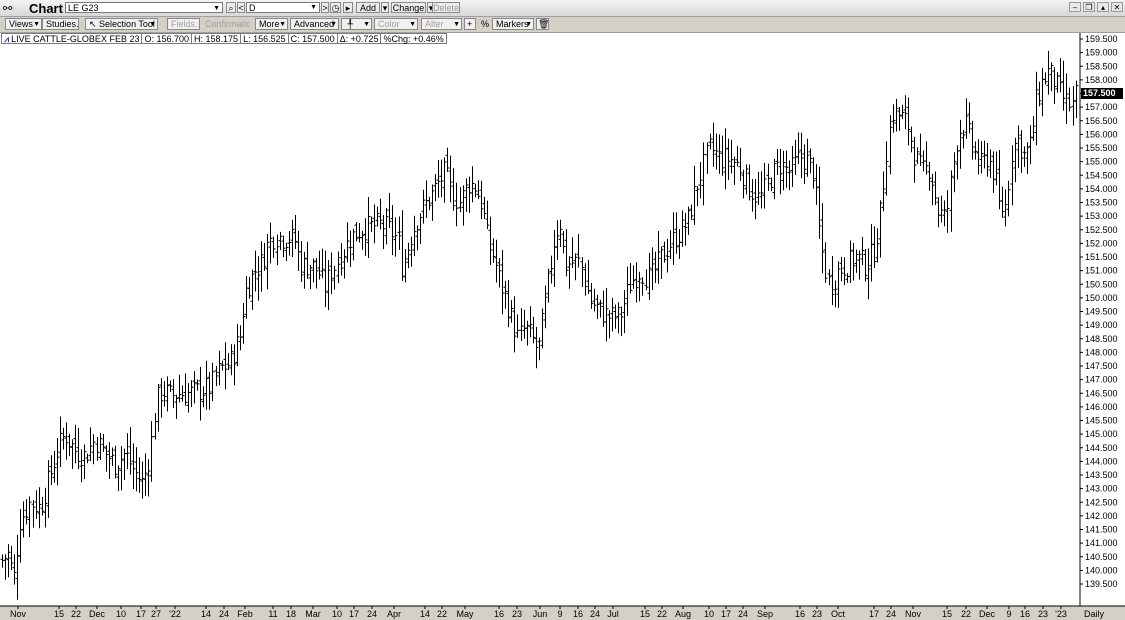 The height and width of the screenshot is (620, 1125). What do you see at coordinates (283, 7) in the screenshot?
I see `period-input: D ▼` at bounding box center [283, 7].